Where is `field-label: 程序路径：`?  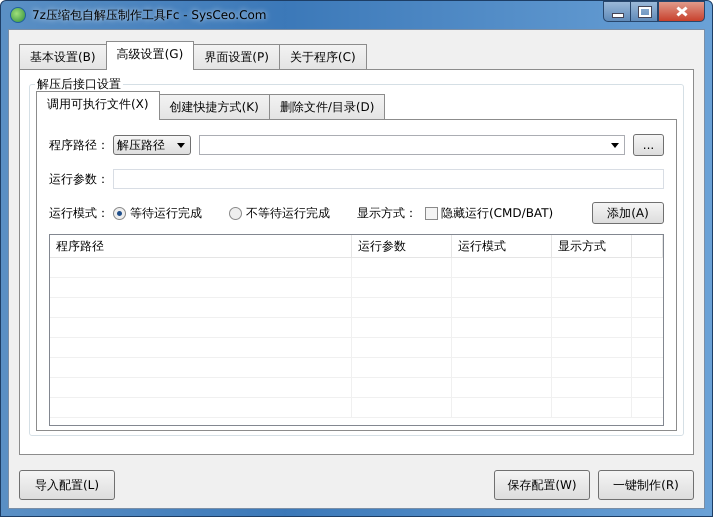
field-label: 程序路径： is located at coordinates (79, 145).